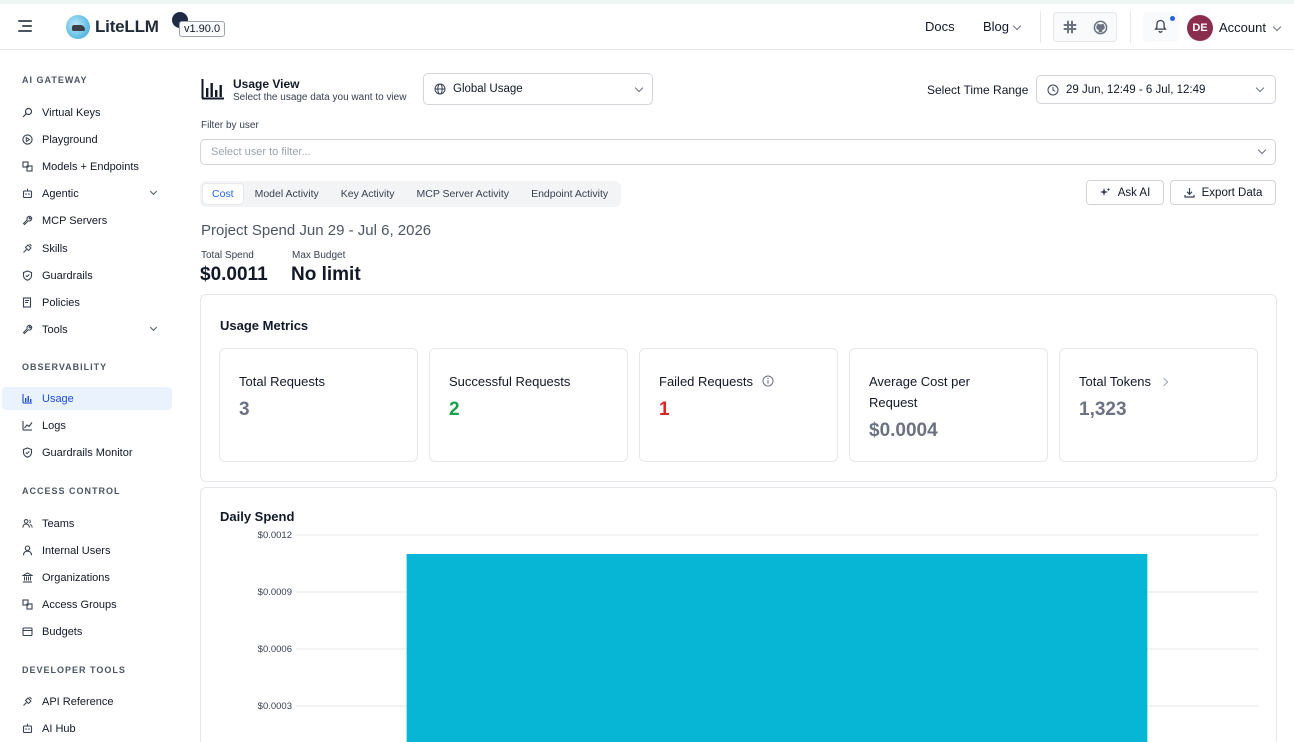 The width and height of the screenshot is (1294, 742). What do you see at coordinates (510, 381) in the screenshot?
I see `metric-label: Successful Requests` at bounding box center [510, 381].